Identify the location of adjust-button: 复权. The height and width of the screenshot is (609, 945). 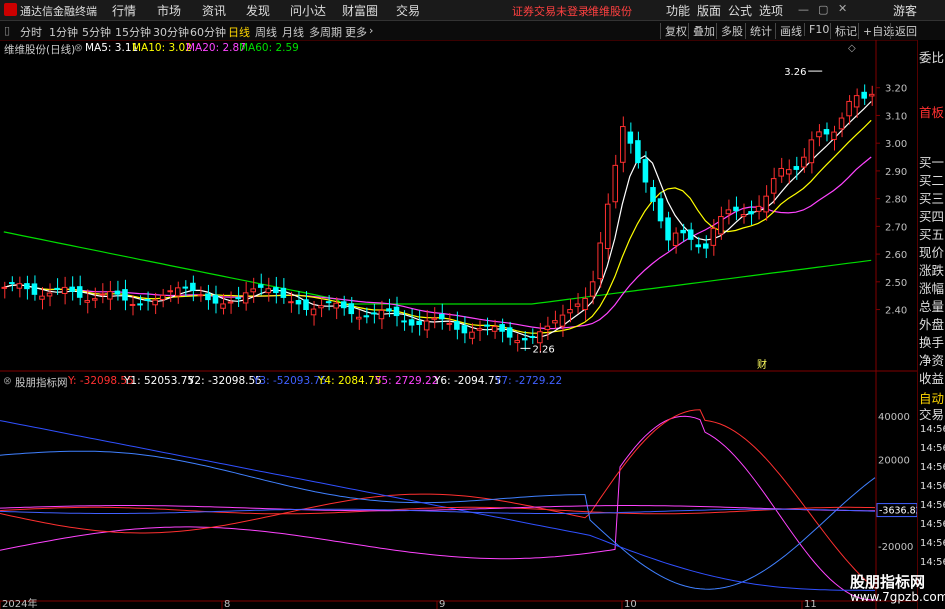
(673, 31).